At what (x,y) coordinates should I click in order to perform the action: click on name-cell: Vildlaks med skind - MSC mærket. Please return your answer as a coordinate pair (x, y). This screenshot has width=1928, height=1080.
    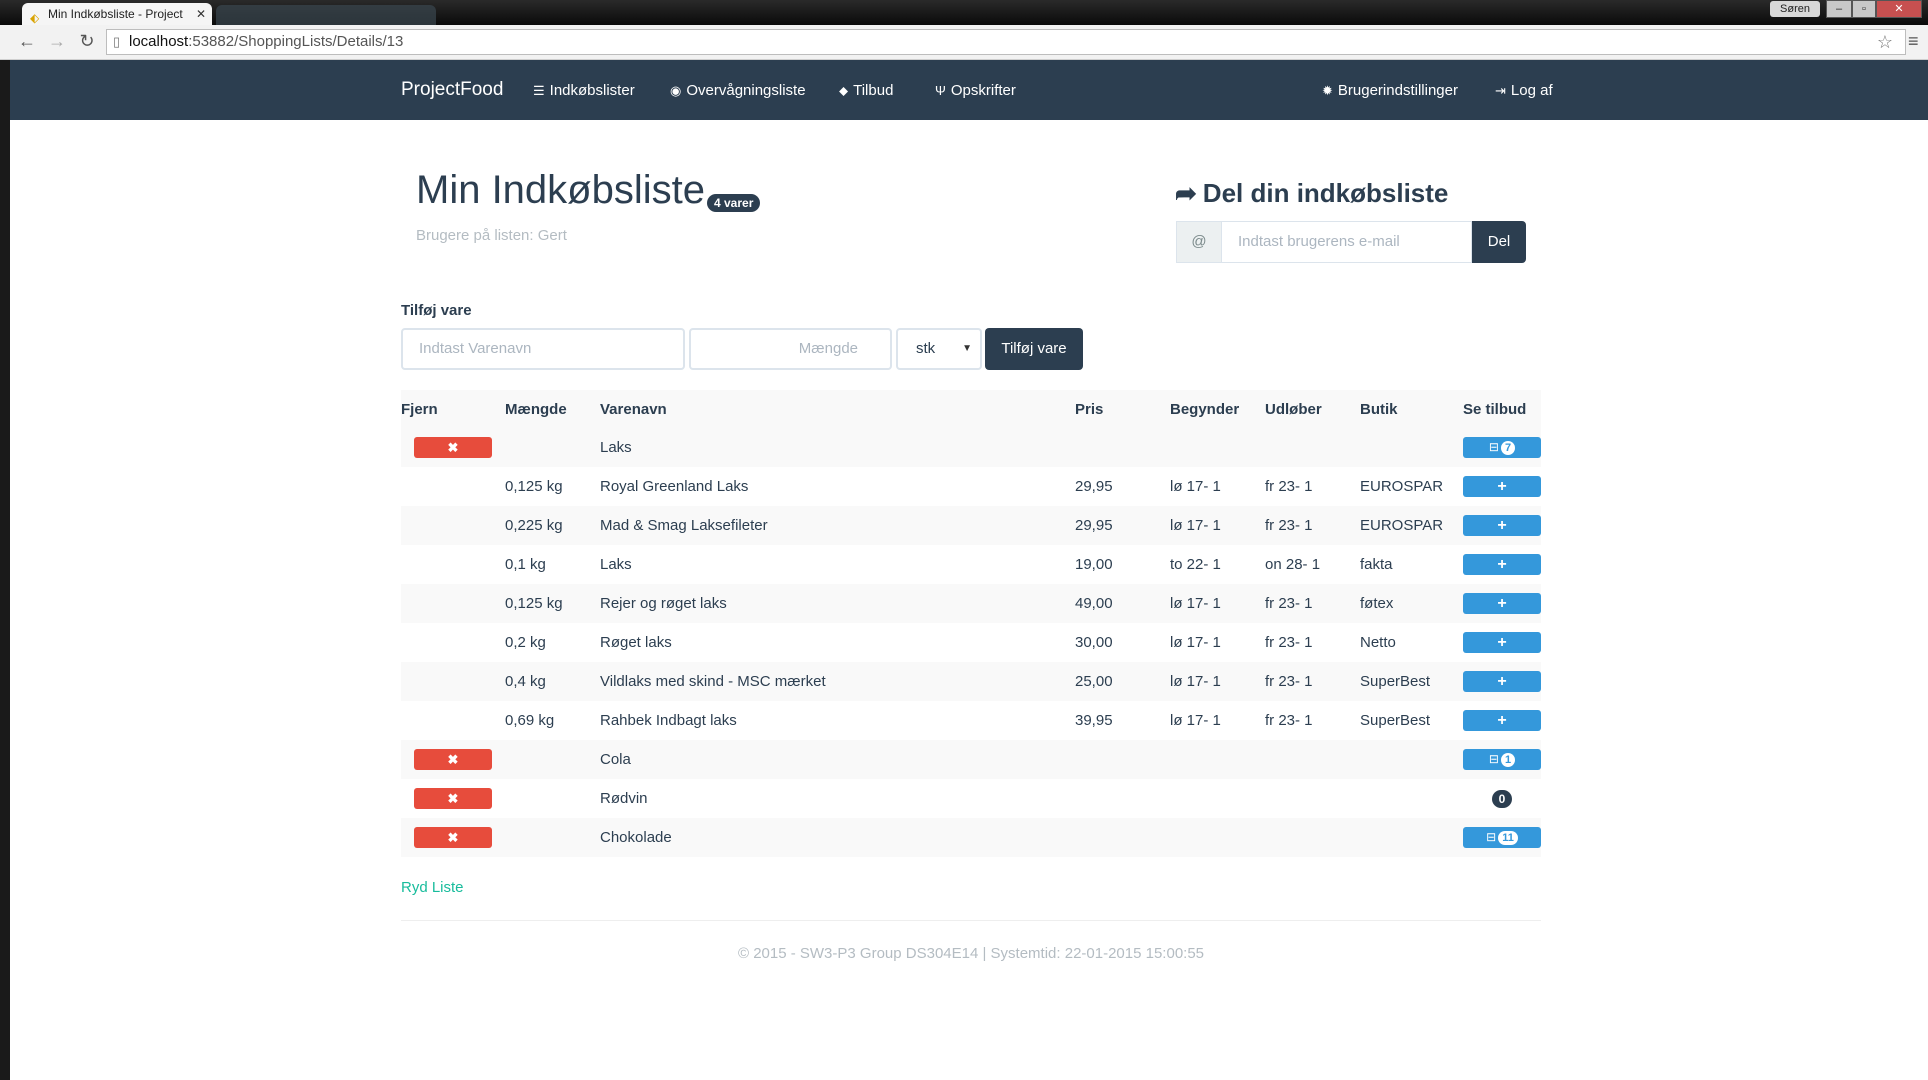
    Looking at the image, I should click on (837, 681).